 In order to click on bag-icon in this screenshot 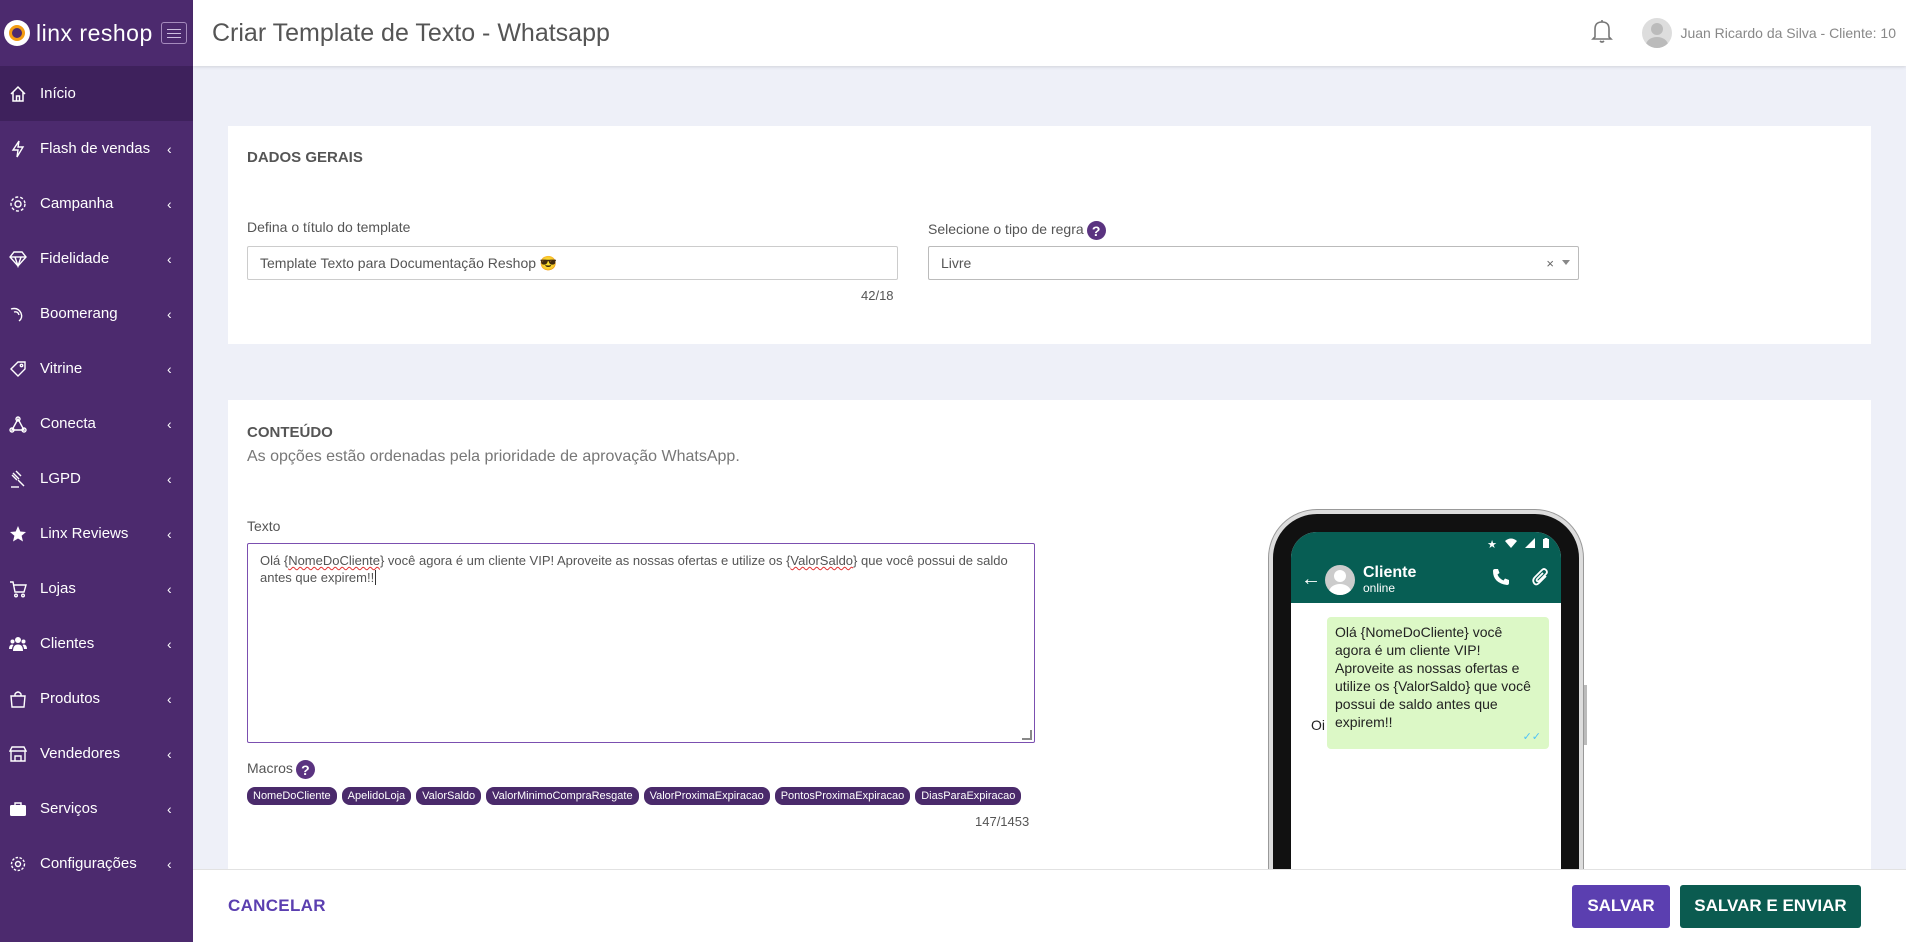, I will do `click(18, 699)`.